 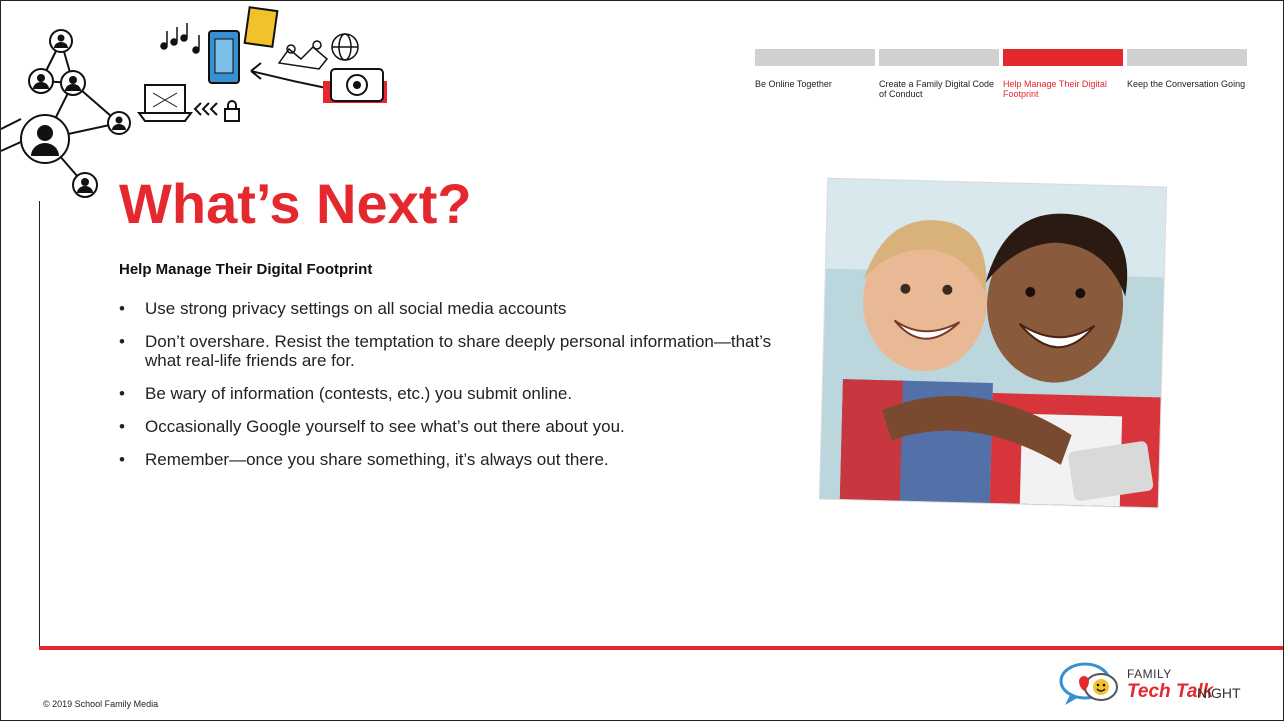 I want to click on music-notes-icon, so click(x=180, y=38).